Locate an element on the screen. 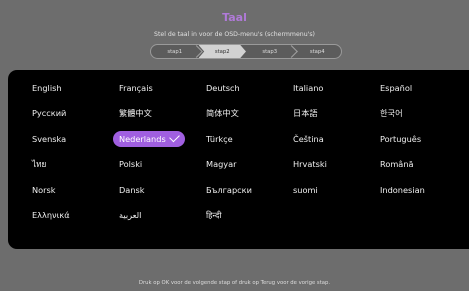  language-option-magyar: Magyar is located at coordinates (249, 164).